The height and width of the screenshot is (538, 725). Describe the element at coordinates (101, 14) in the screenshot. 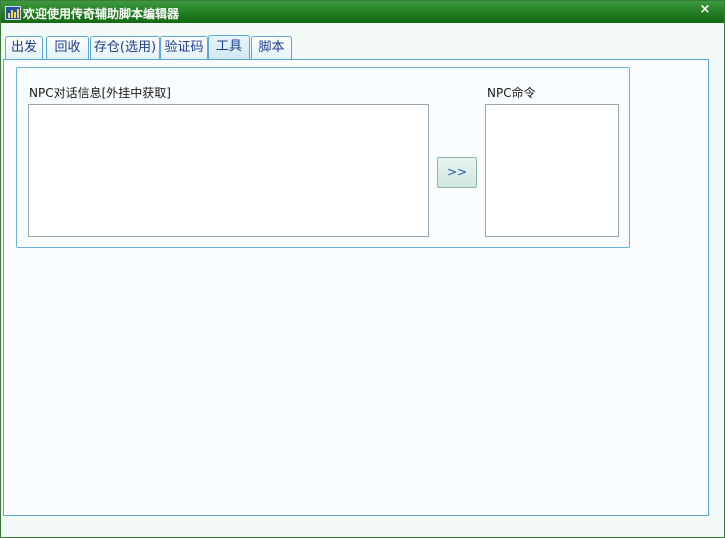

I see `window-title: 欢迎使用传奇辅助脚本编辑器` at that location.